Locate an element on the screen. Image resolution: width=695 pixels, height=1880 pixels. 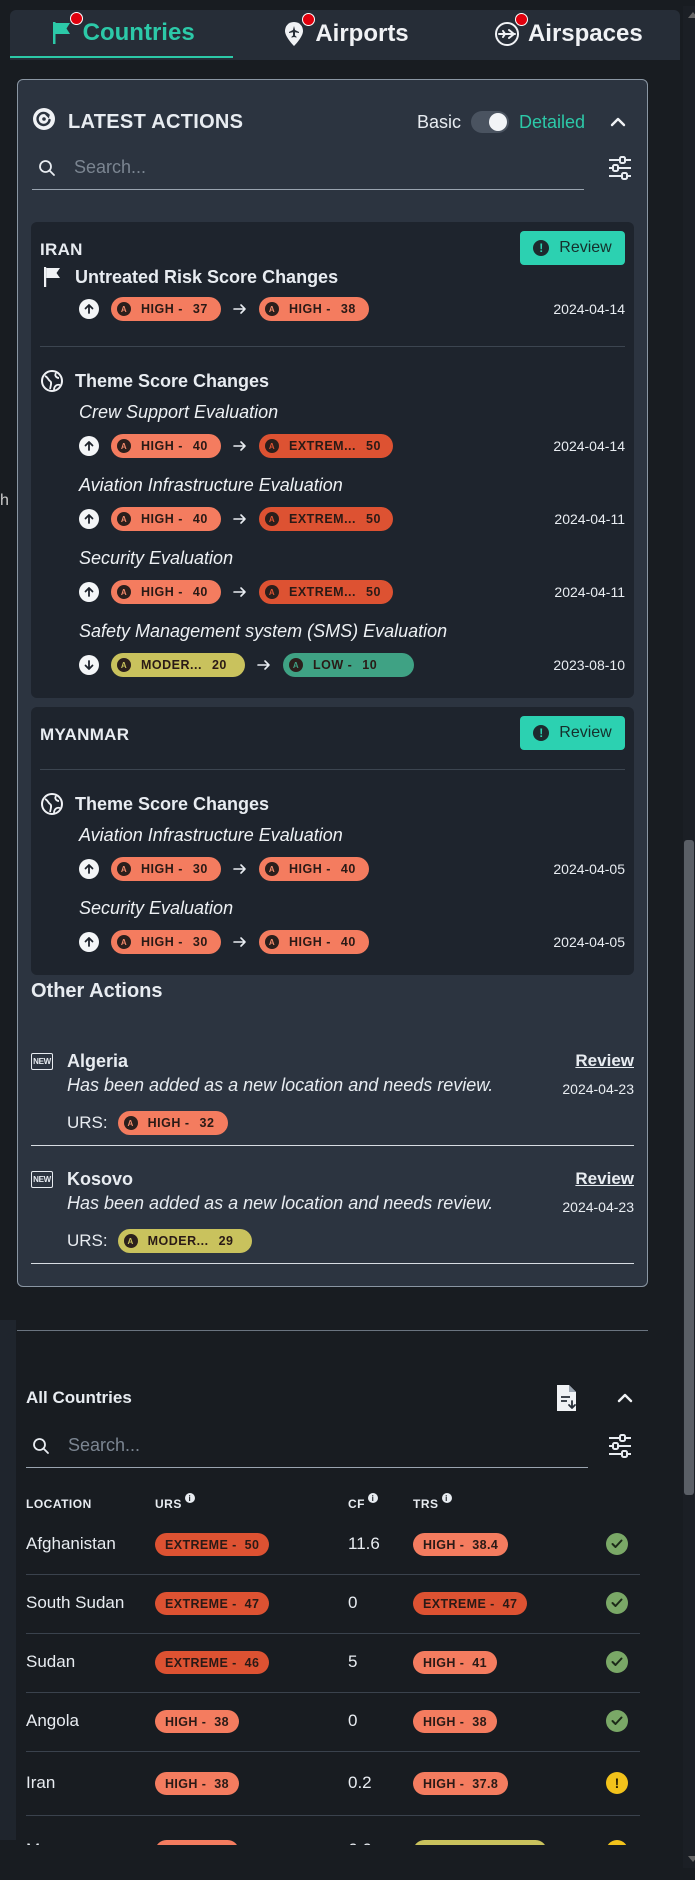
score-change-row: A MODER... 20 A LOW -10 2023-08-10 is located at coordinates (352, 665).